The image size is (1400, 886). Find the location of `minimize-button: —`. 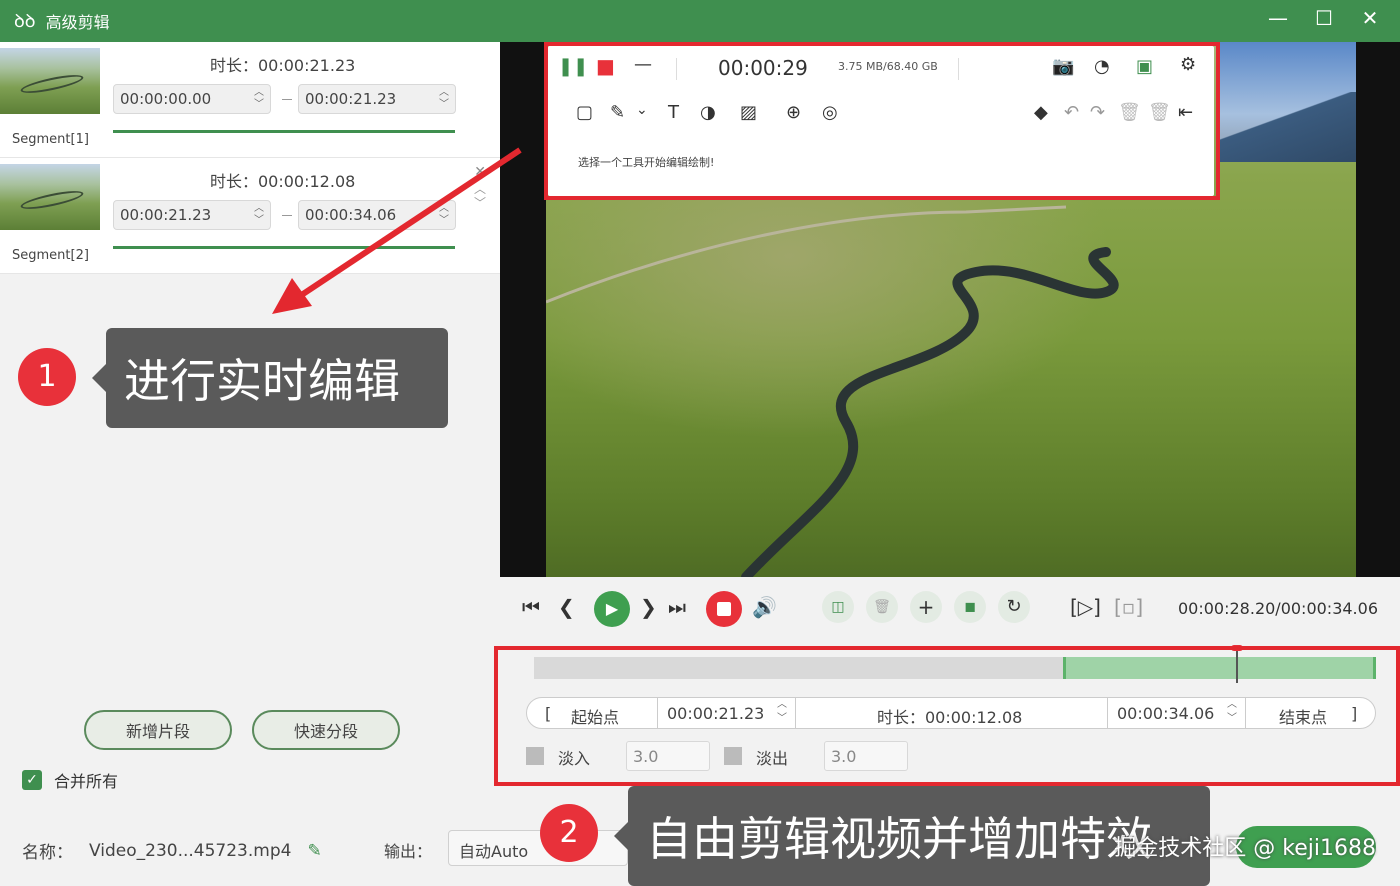

minimize-button: — is located at coordinates (1278, 18).